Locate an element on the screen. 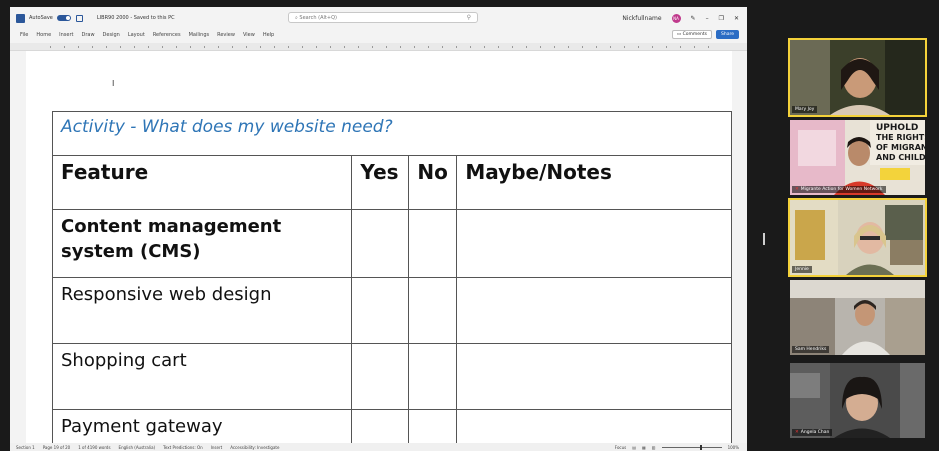  panel-resize-handle is located at coordinates (764, 239).